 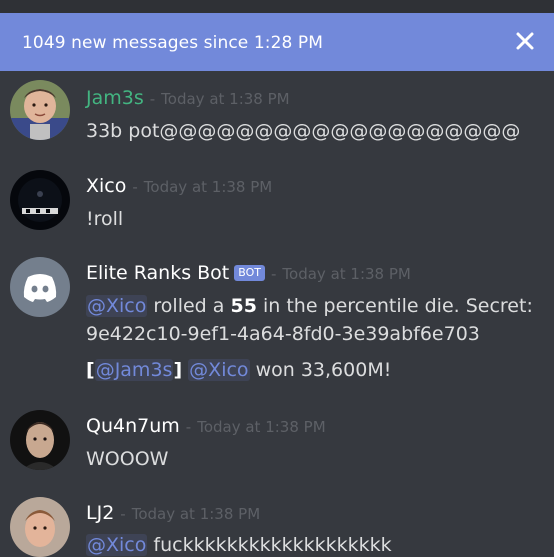 What do you see at coordinates (178, 370) in the screenshot?
I see `bracket-close: ]` at bounding box center [178, 370].